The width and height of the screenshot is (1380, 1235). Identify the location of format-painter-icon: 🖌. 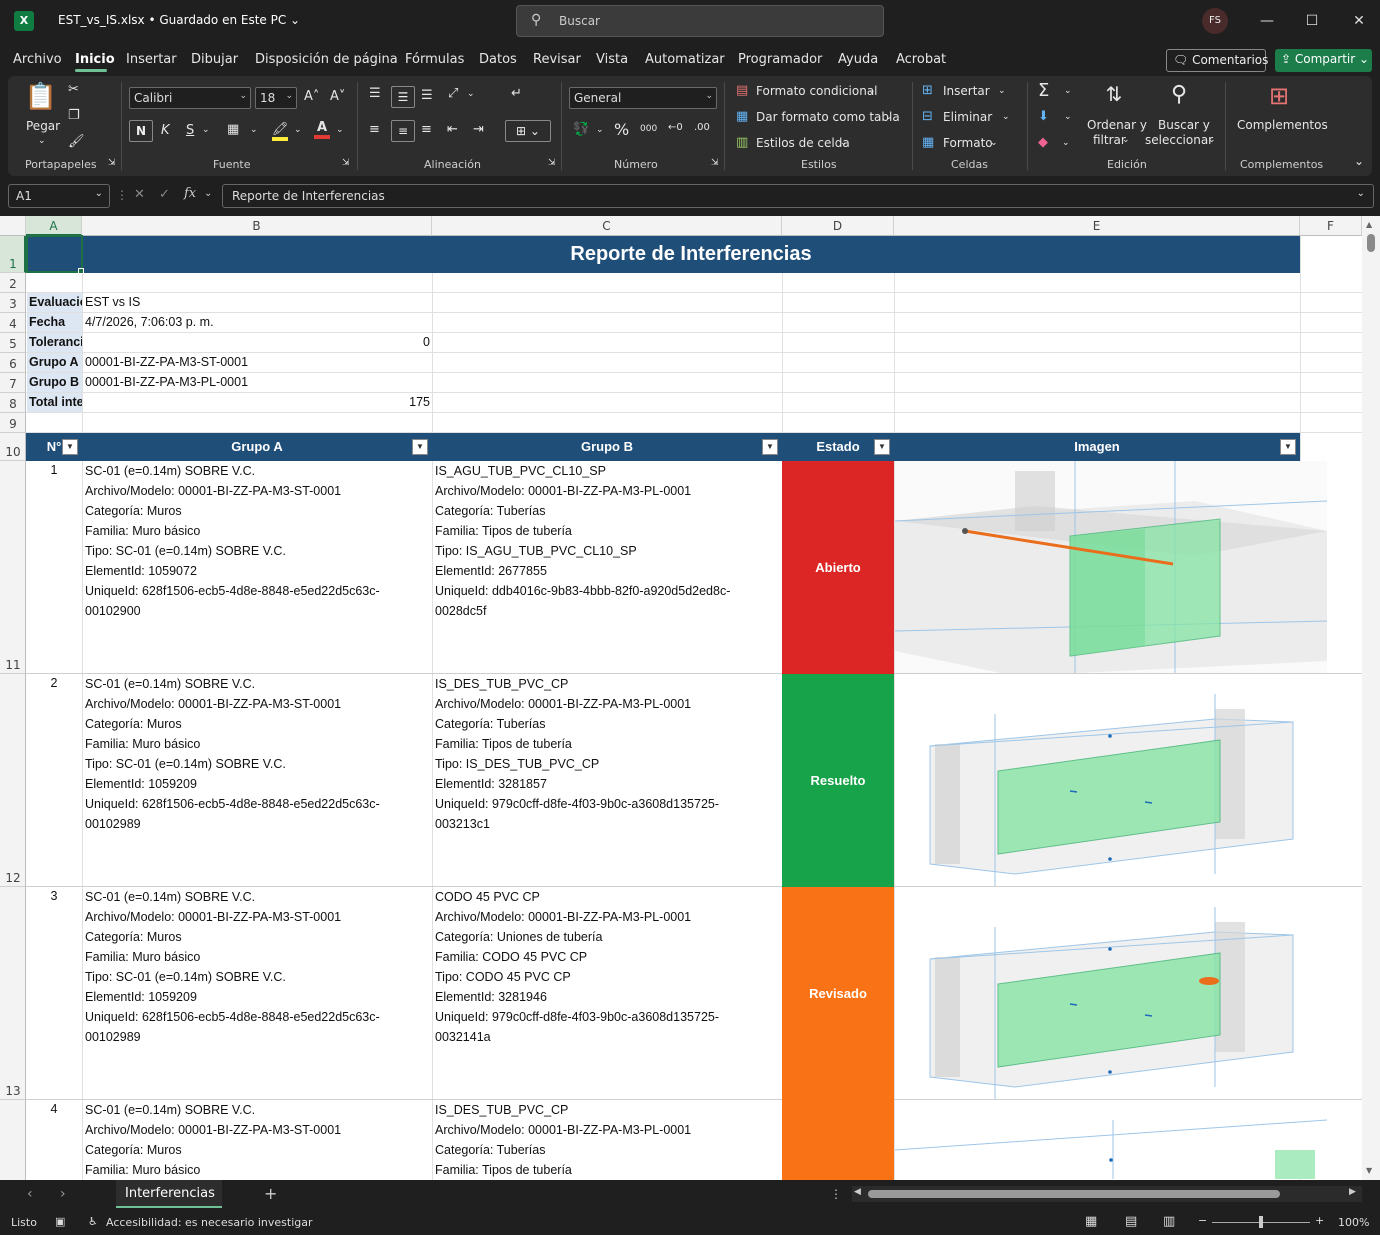
(76, 141).